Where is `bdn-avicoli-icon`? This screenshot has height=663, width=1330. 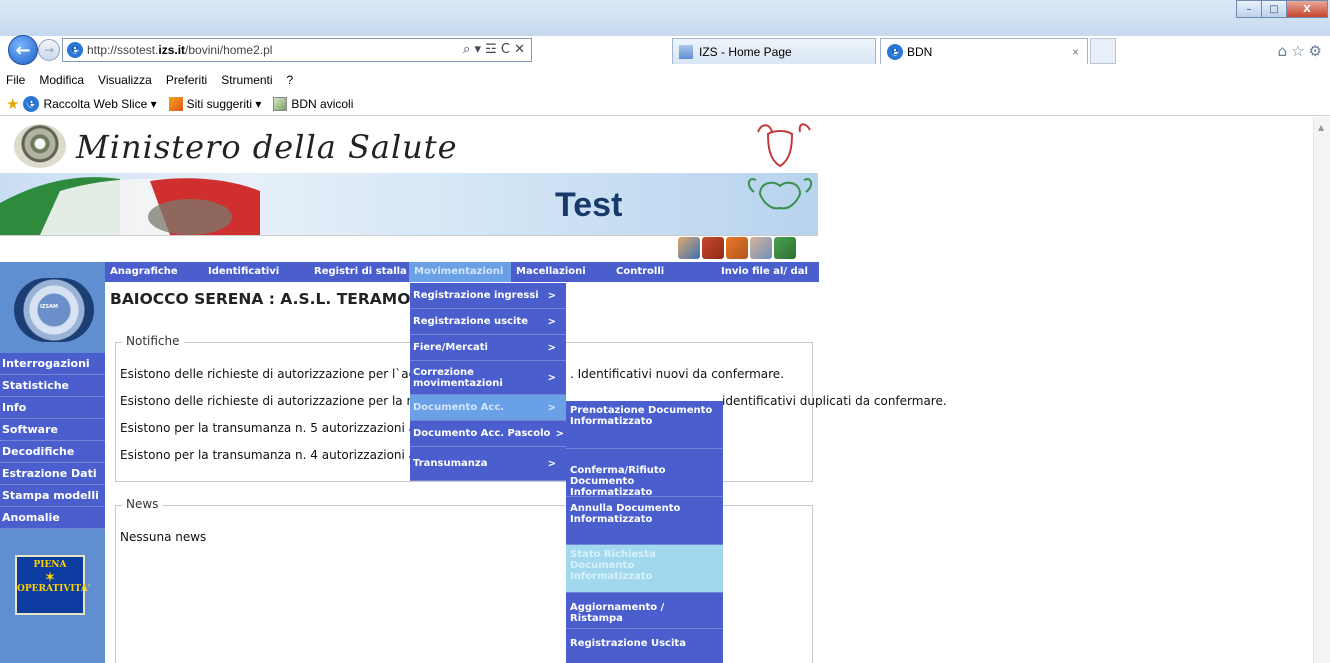 bdn-avicoli-icon is located at coordinates (280, 103).